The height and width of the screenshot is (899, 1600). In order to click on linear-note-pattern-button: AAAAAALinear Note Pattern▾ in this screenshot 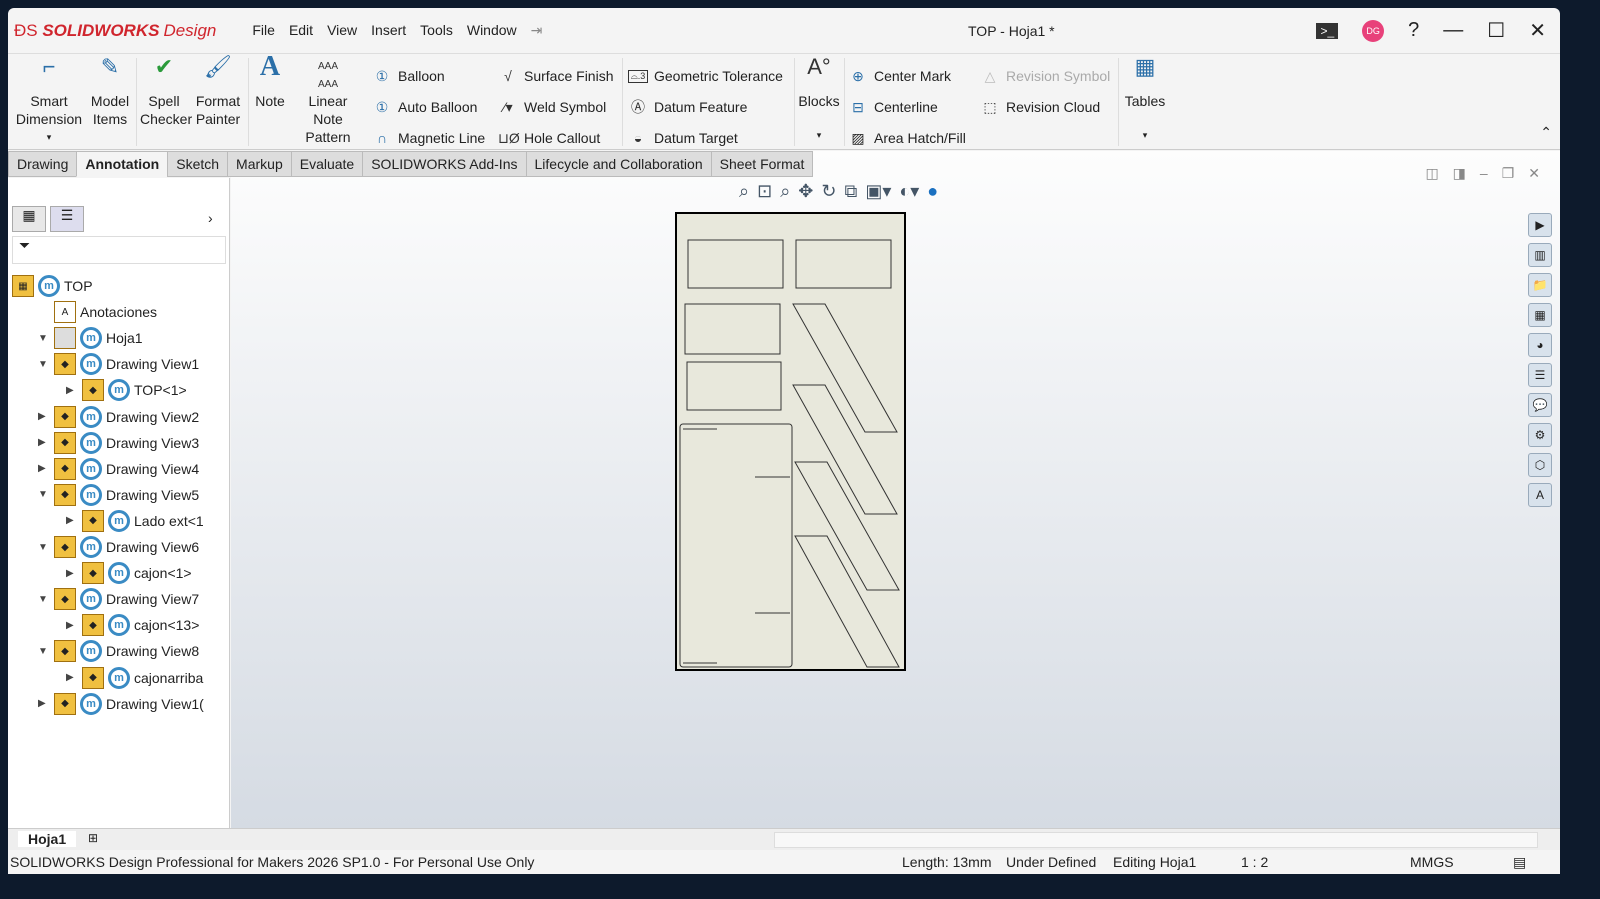, I will do `click(328, 111)`.